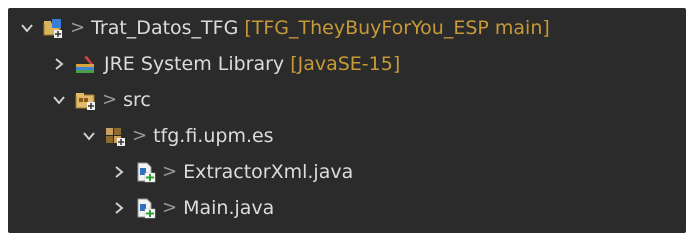  I want to click on file-name: ExtractorXml.java, so click(268, 171).